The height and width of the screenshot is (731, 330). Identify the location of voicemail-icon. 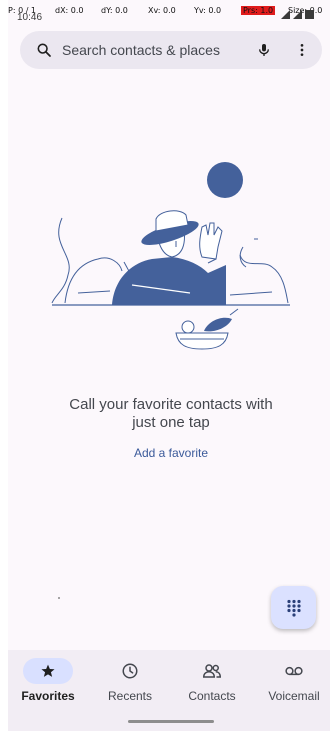
(294, 671).